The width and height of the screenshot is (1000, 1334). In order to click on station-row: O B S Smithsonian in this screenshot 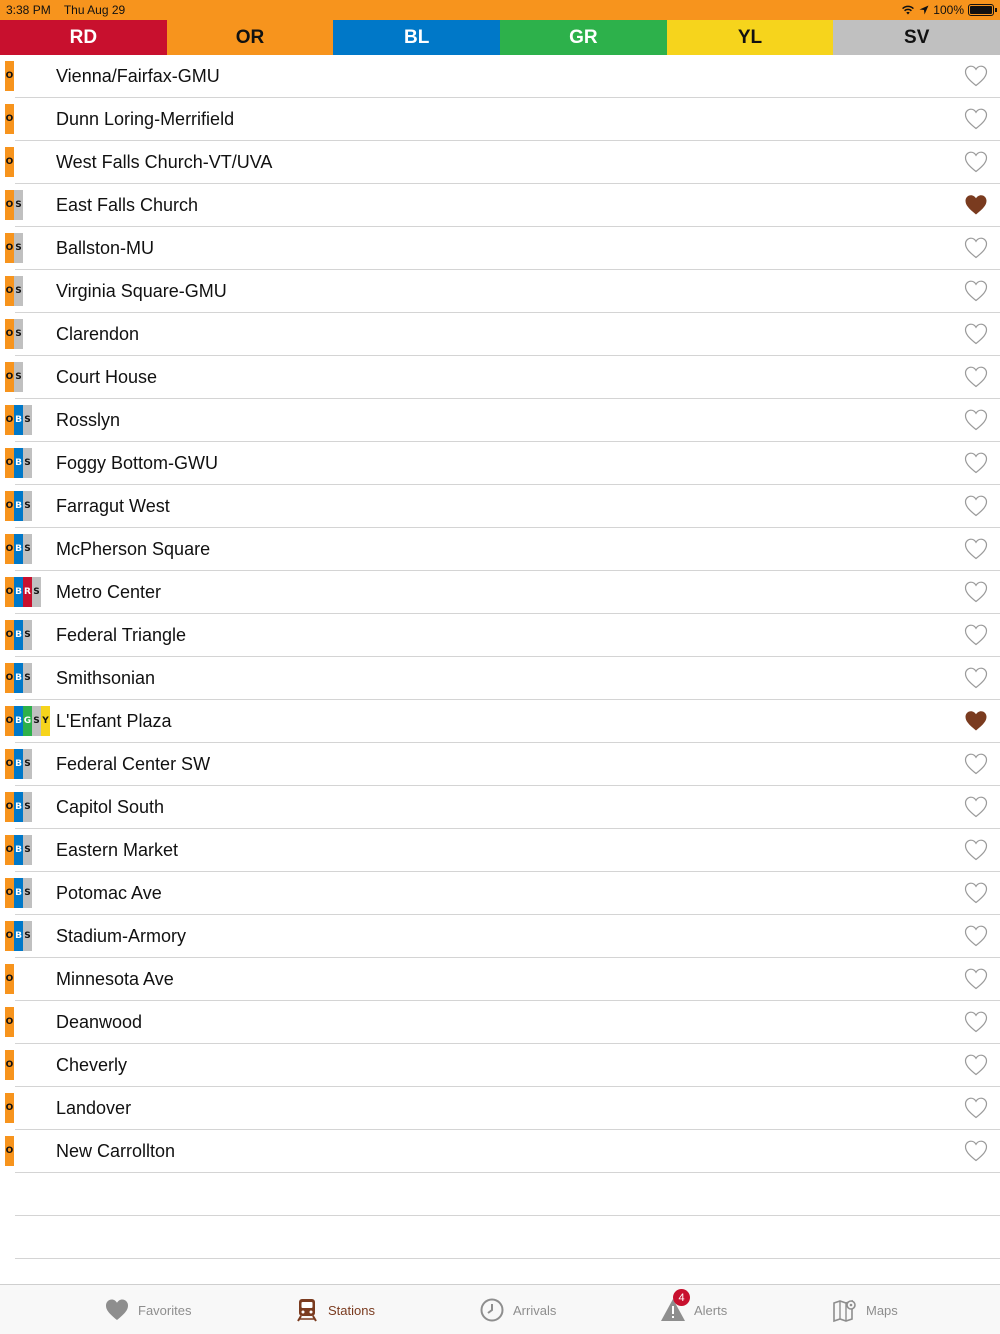, I will do `click(500, 678)`.